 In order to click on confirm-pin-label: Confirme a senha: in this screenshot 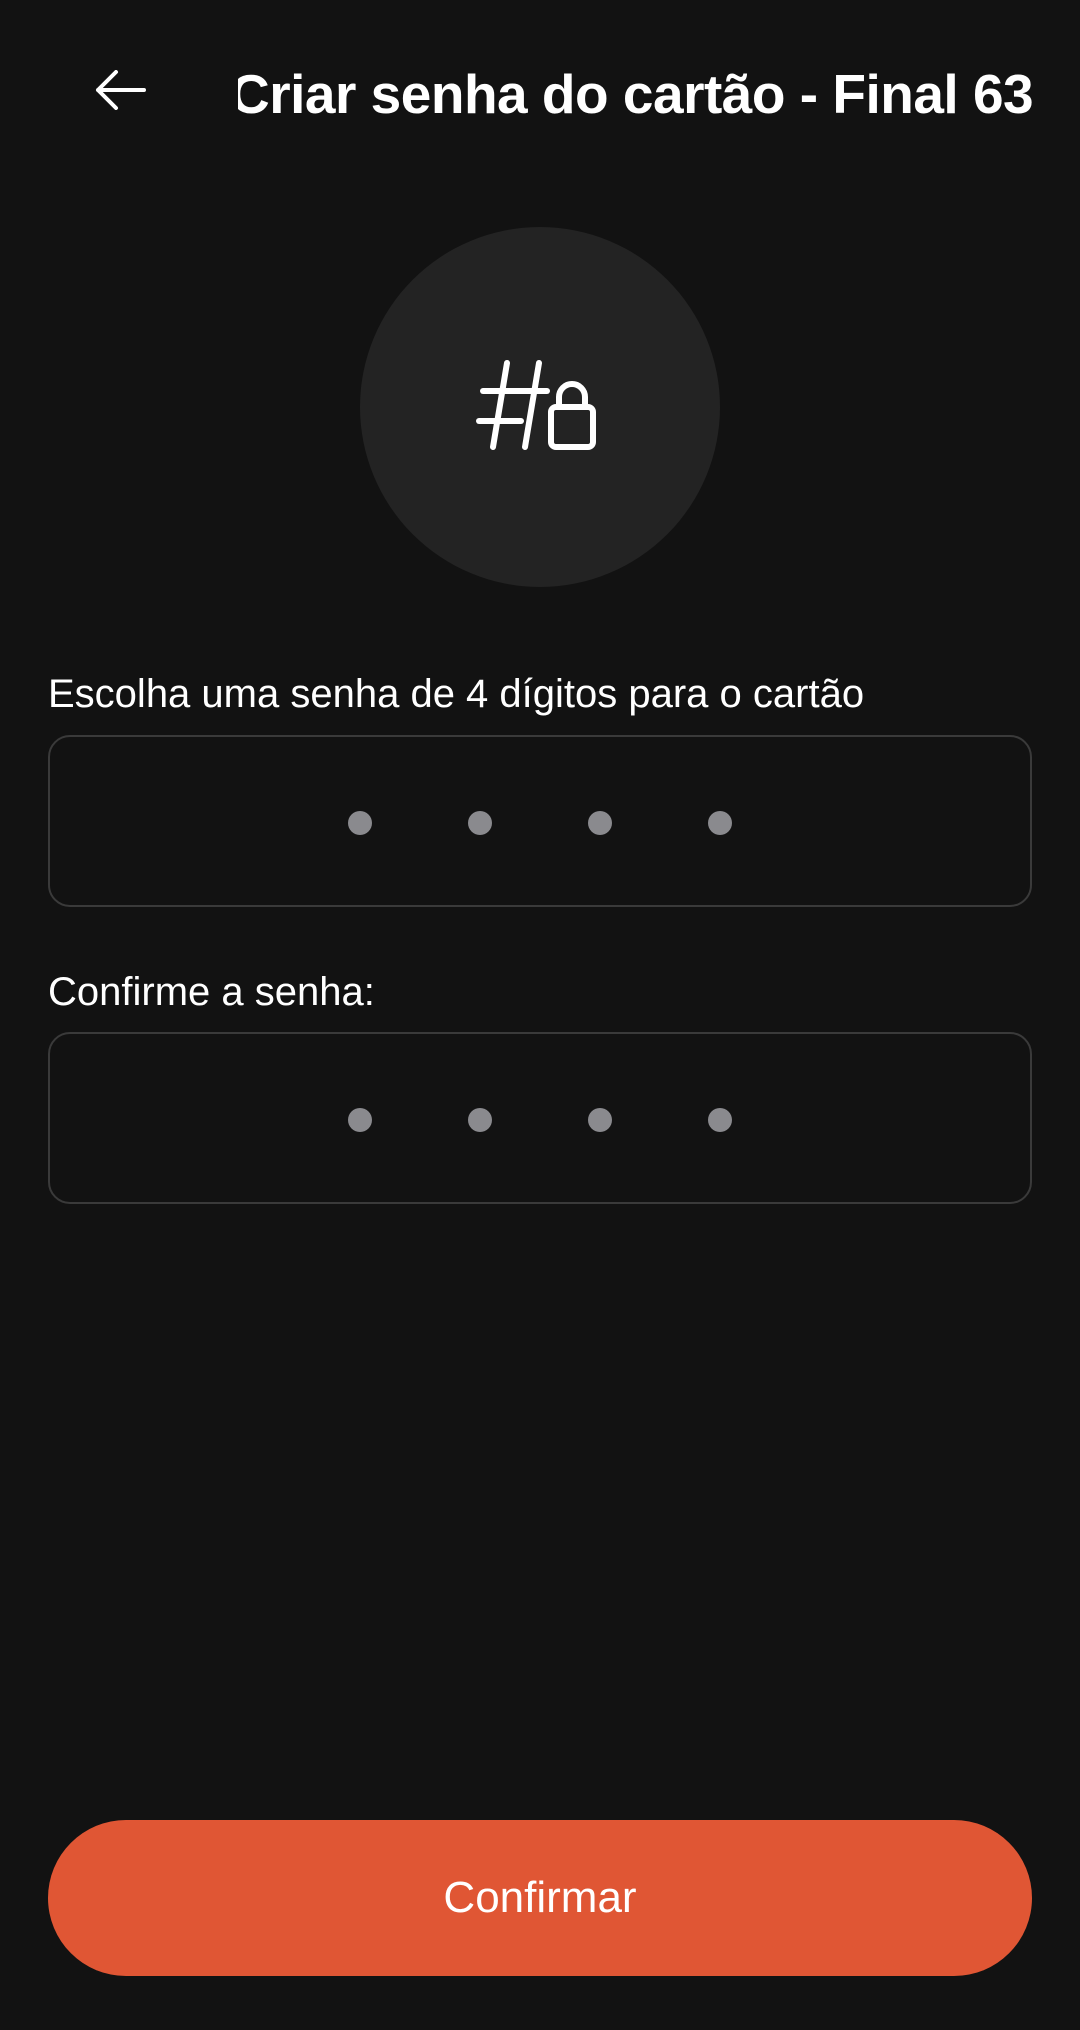, I will do `click(211, 992)`.